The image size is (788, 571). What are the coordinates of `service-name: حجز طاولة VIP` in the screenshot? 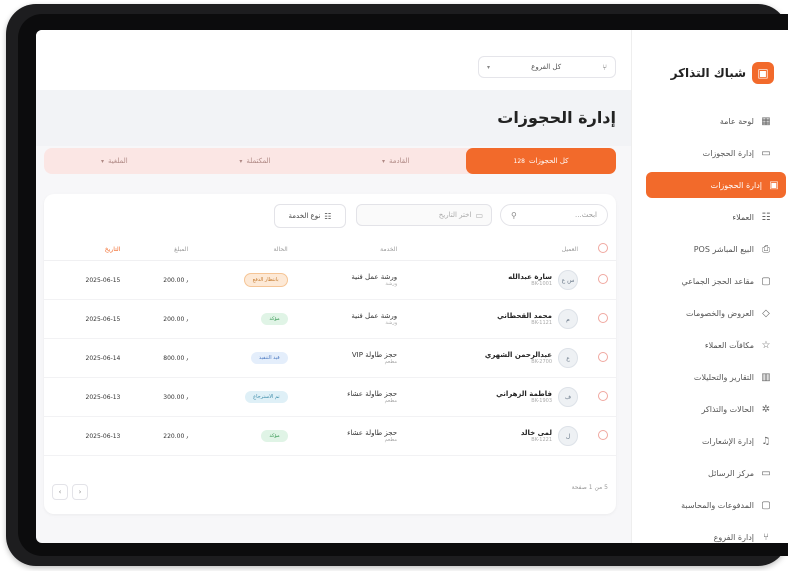 It's located at (374, 355).